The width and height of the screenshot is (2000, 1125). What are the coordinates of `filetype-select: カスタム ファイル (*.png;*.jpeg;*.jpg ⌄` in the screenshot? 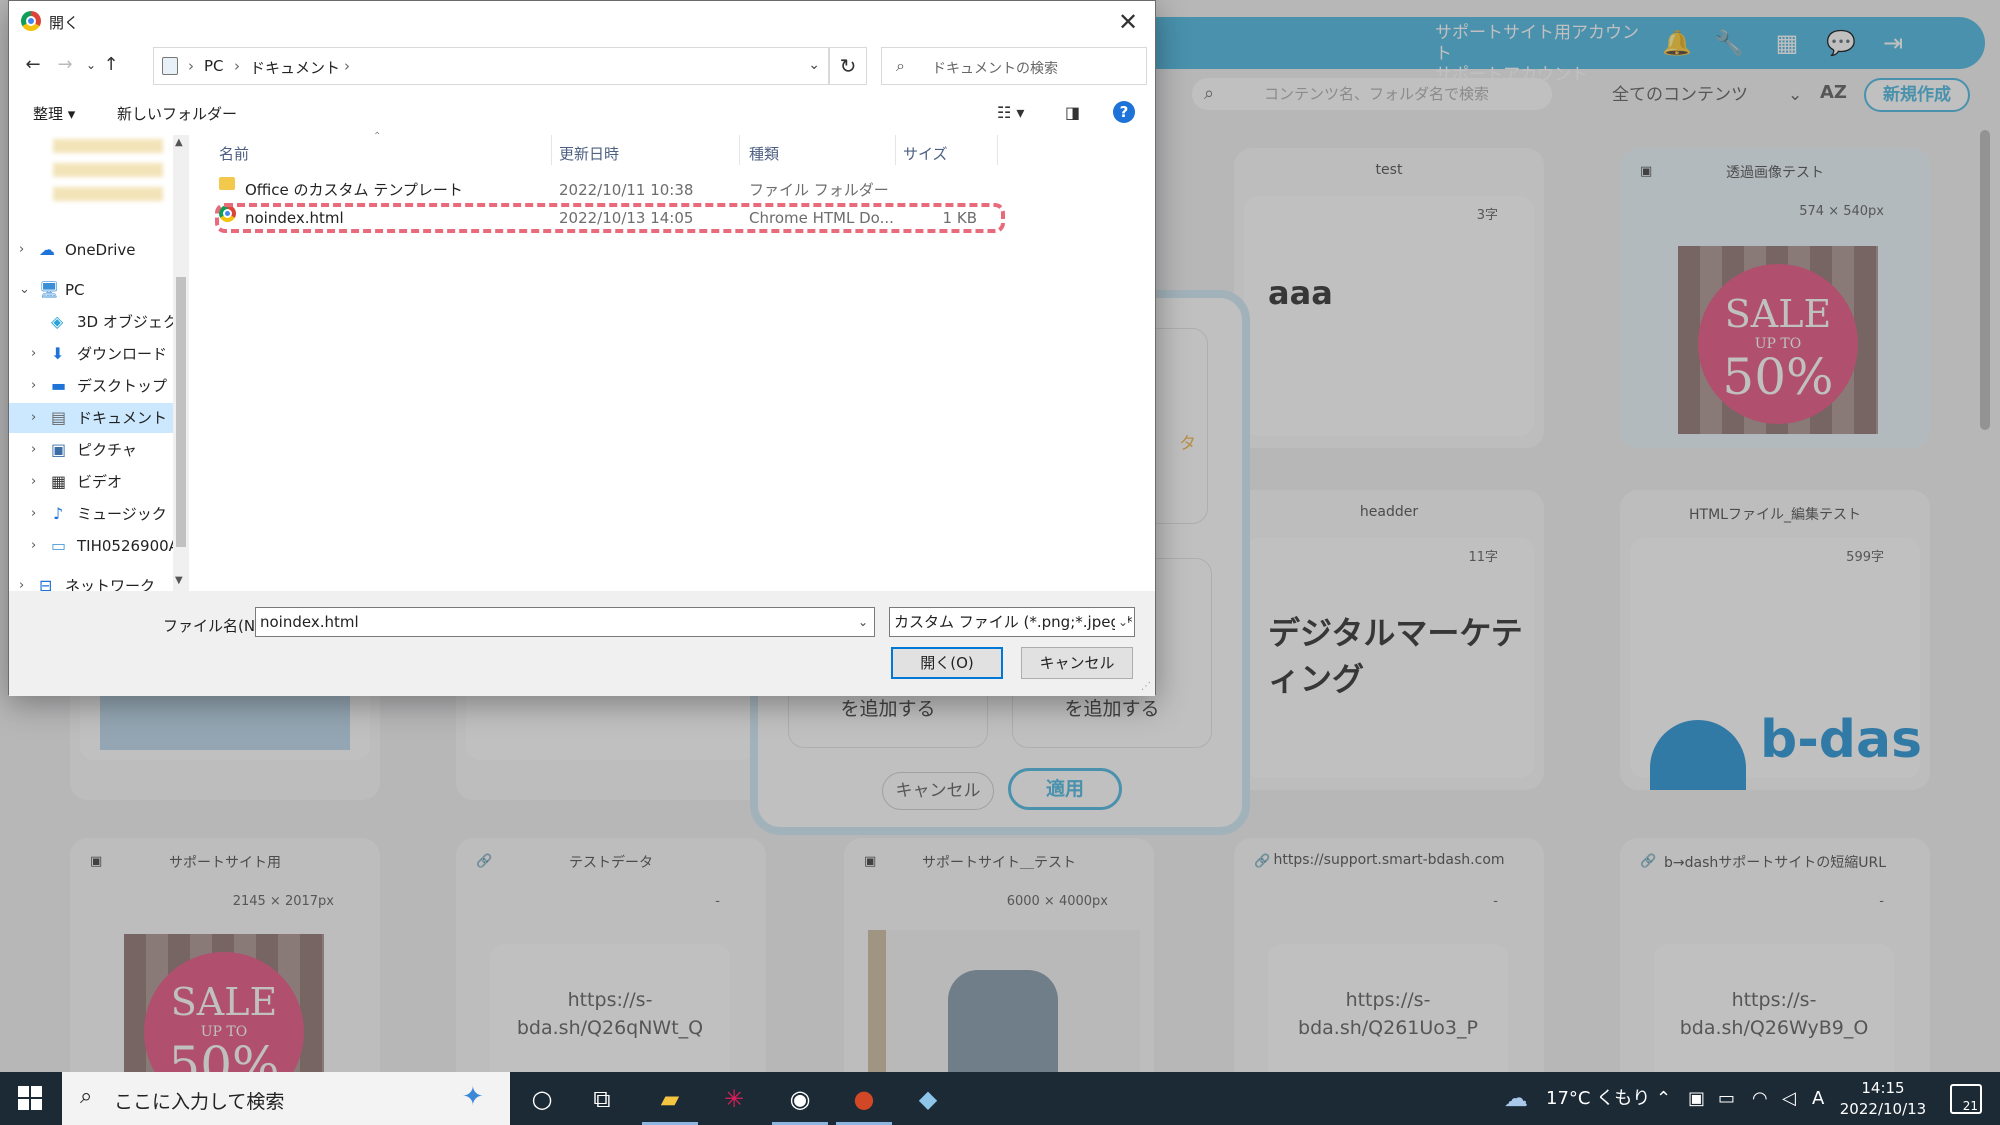 It's located at (1012, 622).